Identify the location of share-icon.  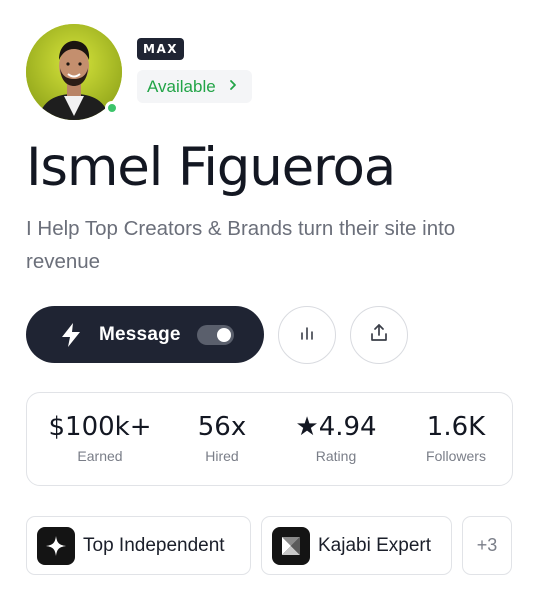
(379, 335).